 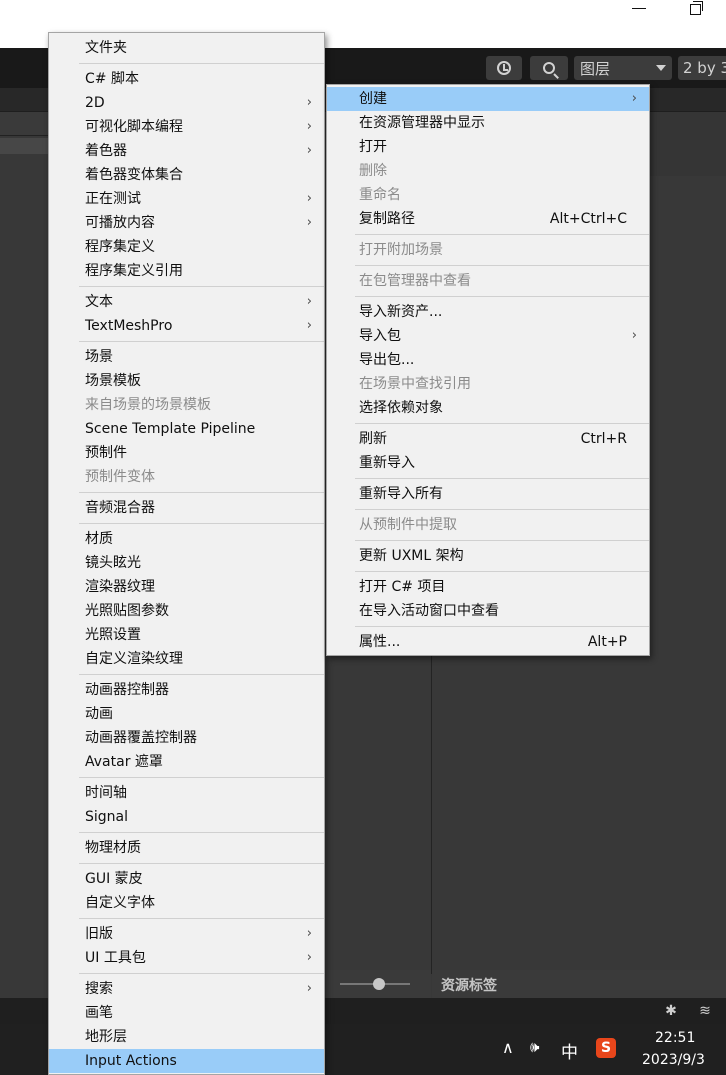 What do you see at coordinates (488, 219) in the screenshot?
I see `context-item-item-5: 复制路径 Alt+Ctrl+C` at bounding box center [488, 219].